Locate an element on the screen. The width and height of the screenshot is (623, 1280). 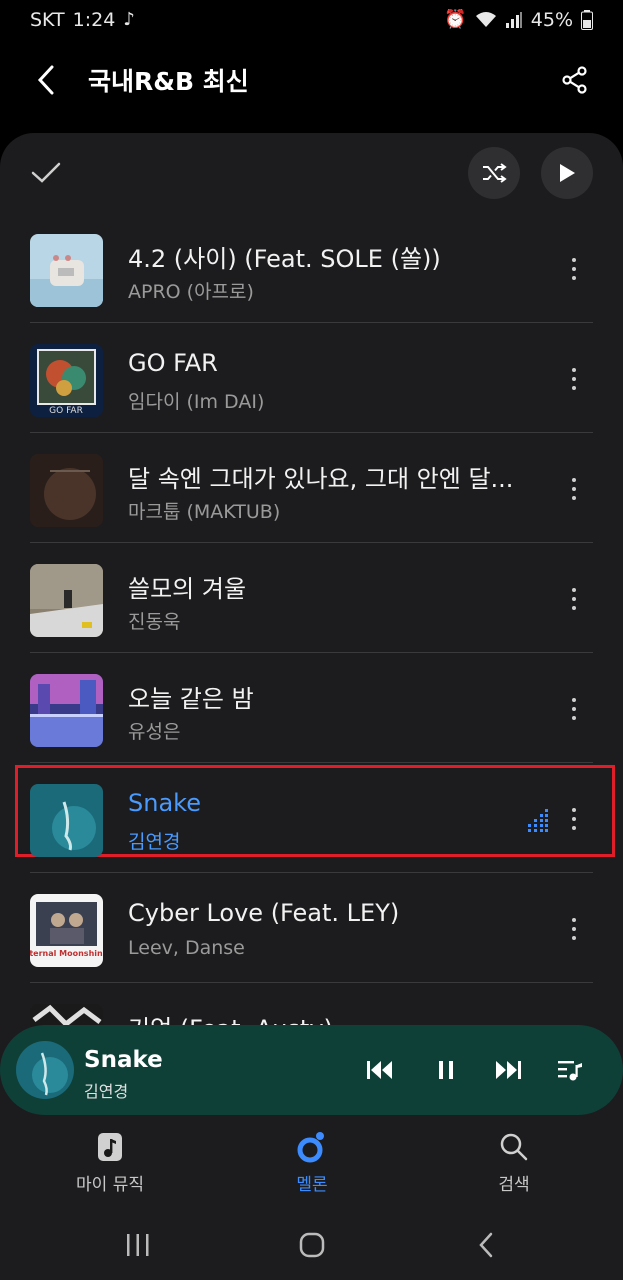
system-back-button is located at coordinates (486, 1245).